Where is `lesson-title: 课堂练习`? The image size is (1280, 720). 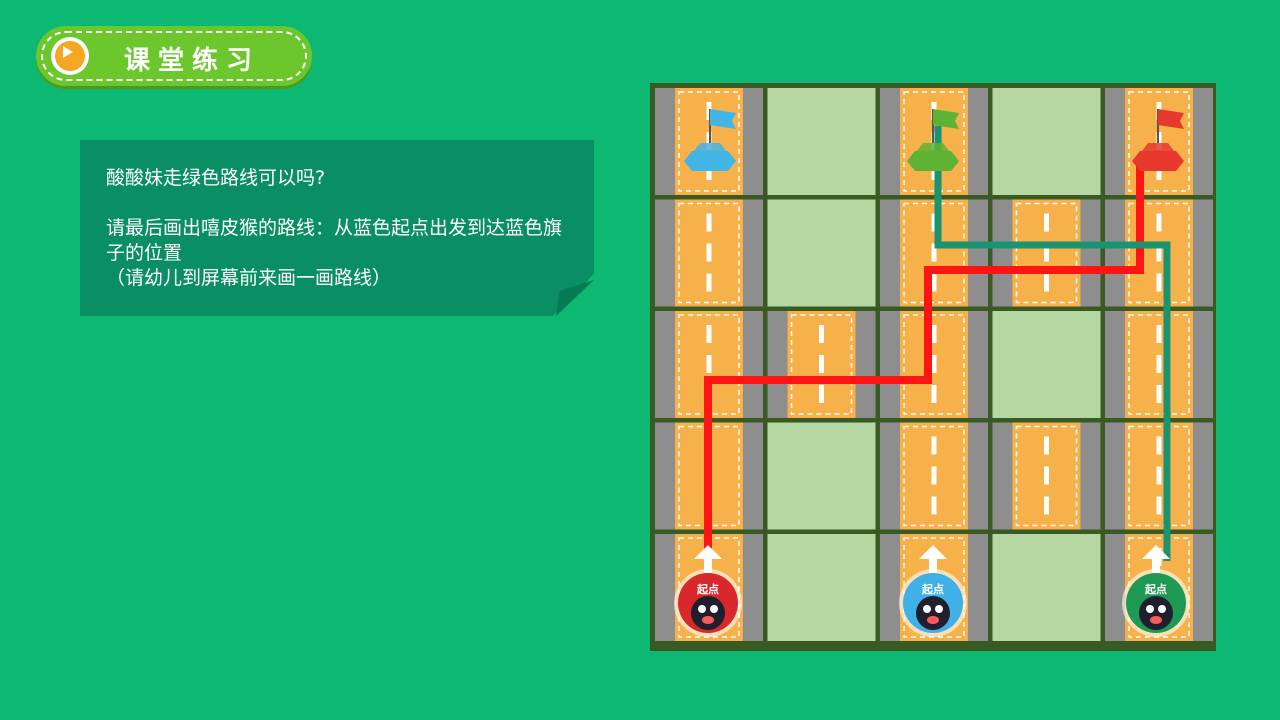 lesson-title: 课堂练习 is located at coordinates (192, 61).